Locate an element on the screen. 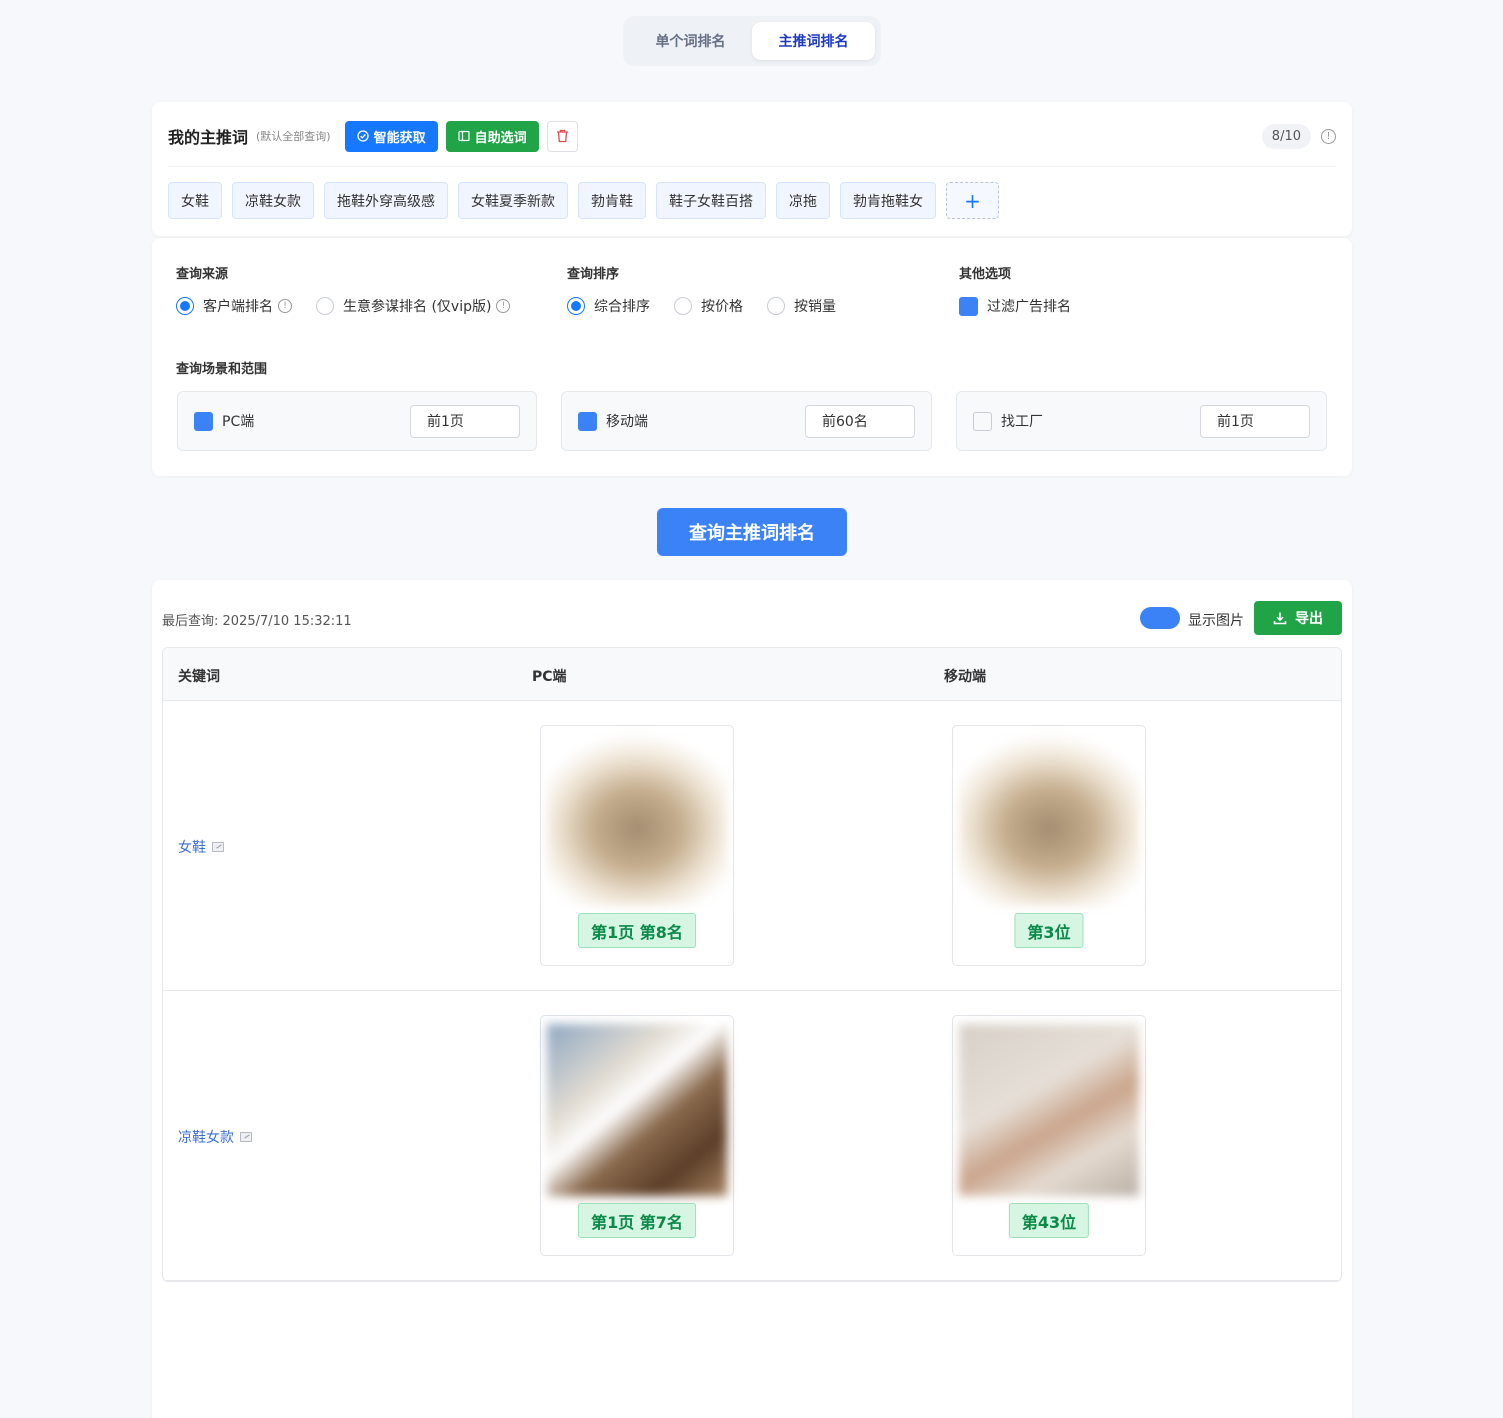 The image size is (1503, 1418). query-source-group: 客户端排名 ! 生意参谋排名 (仅vip版) ! is located at coordinates (355, 306).